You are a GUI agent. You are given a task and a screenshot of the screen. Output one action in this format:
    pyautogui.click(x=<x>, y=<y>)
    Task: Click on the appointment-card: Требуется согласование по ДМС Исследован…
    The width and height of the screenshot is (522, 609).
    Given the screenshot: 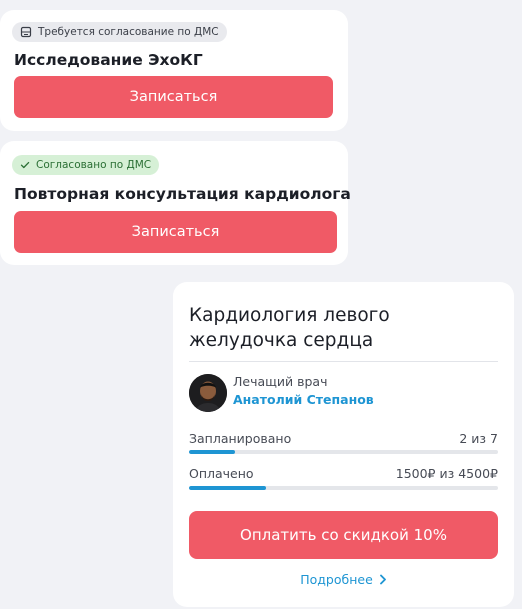 What is the action you would take?
    pyautogui.click(x=174, y=70)
    